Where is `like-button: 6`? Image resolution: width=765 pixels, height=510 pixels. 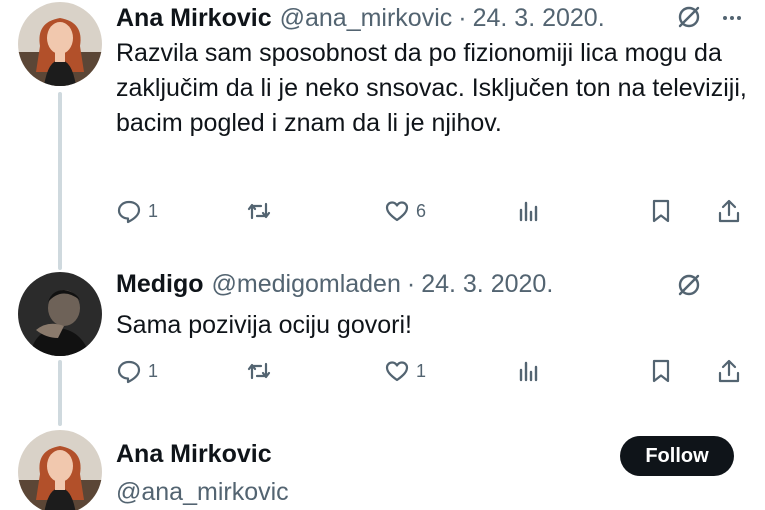
like-button: 6 is located at coordinates (405, 211).